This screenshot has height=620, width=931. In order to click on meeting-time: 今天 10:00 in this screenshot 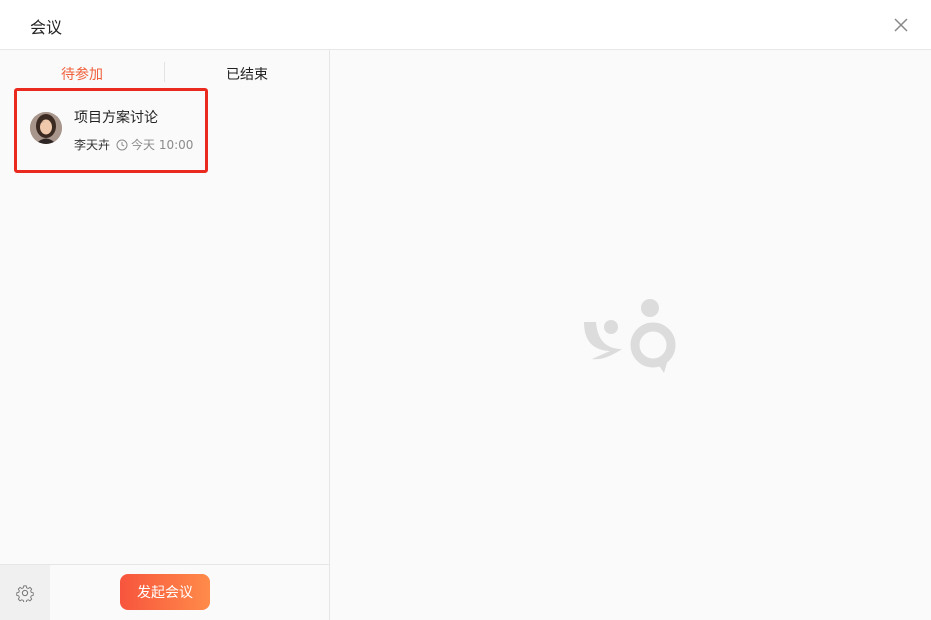, I will do `click(162, 145)`.